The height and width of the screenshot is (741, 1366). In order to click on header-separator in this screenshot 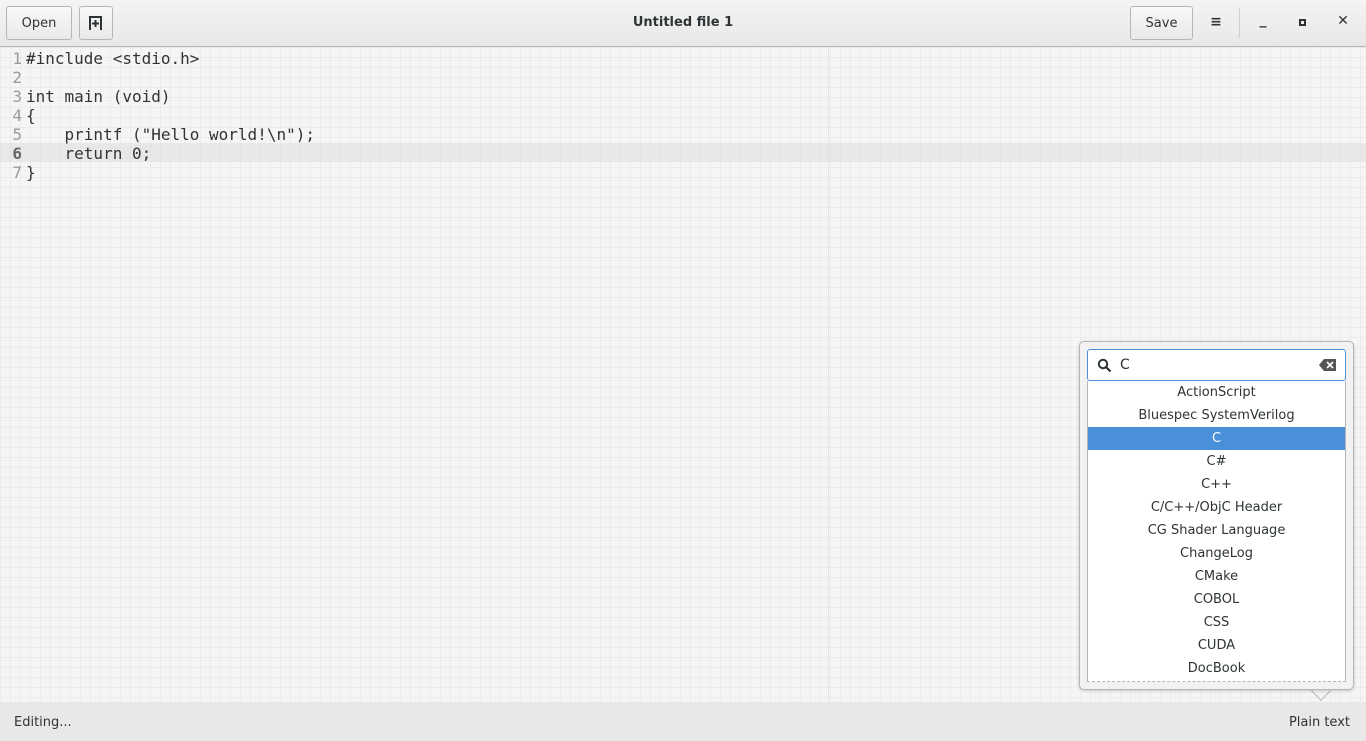, I will do `click(1239, 23)`.